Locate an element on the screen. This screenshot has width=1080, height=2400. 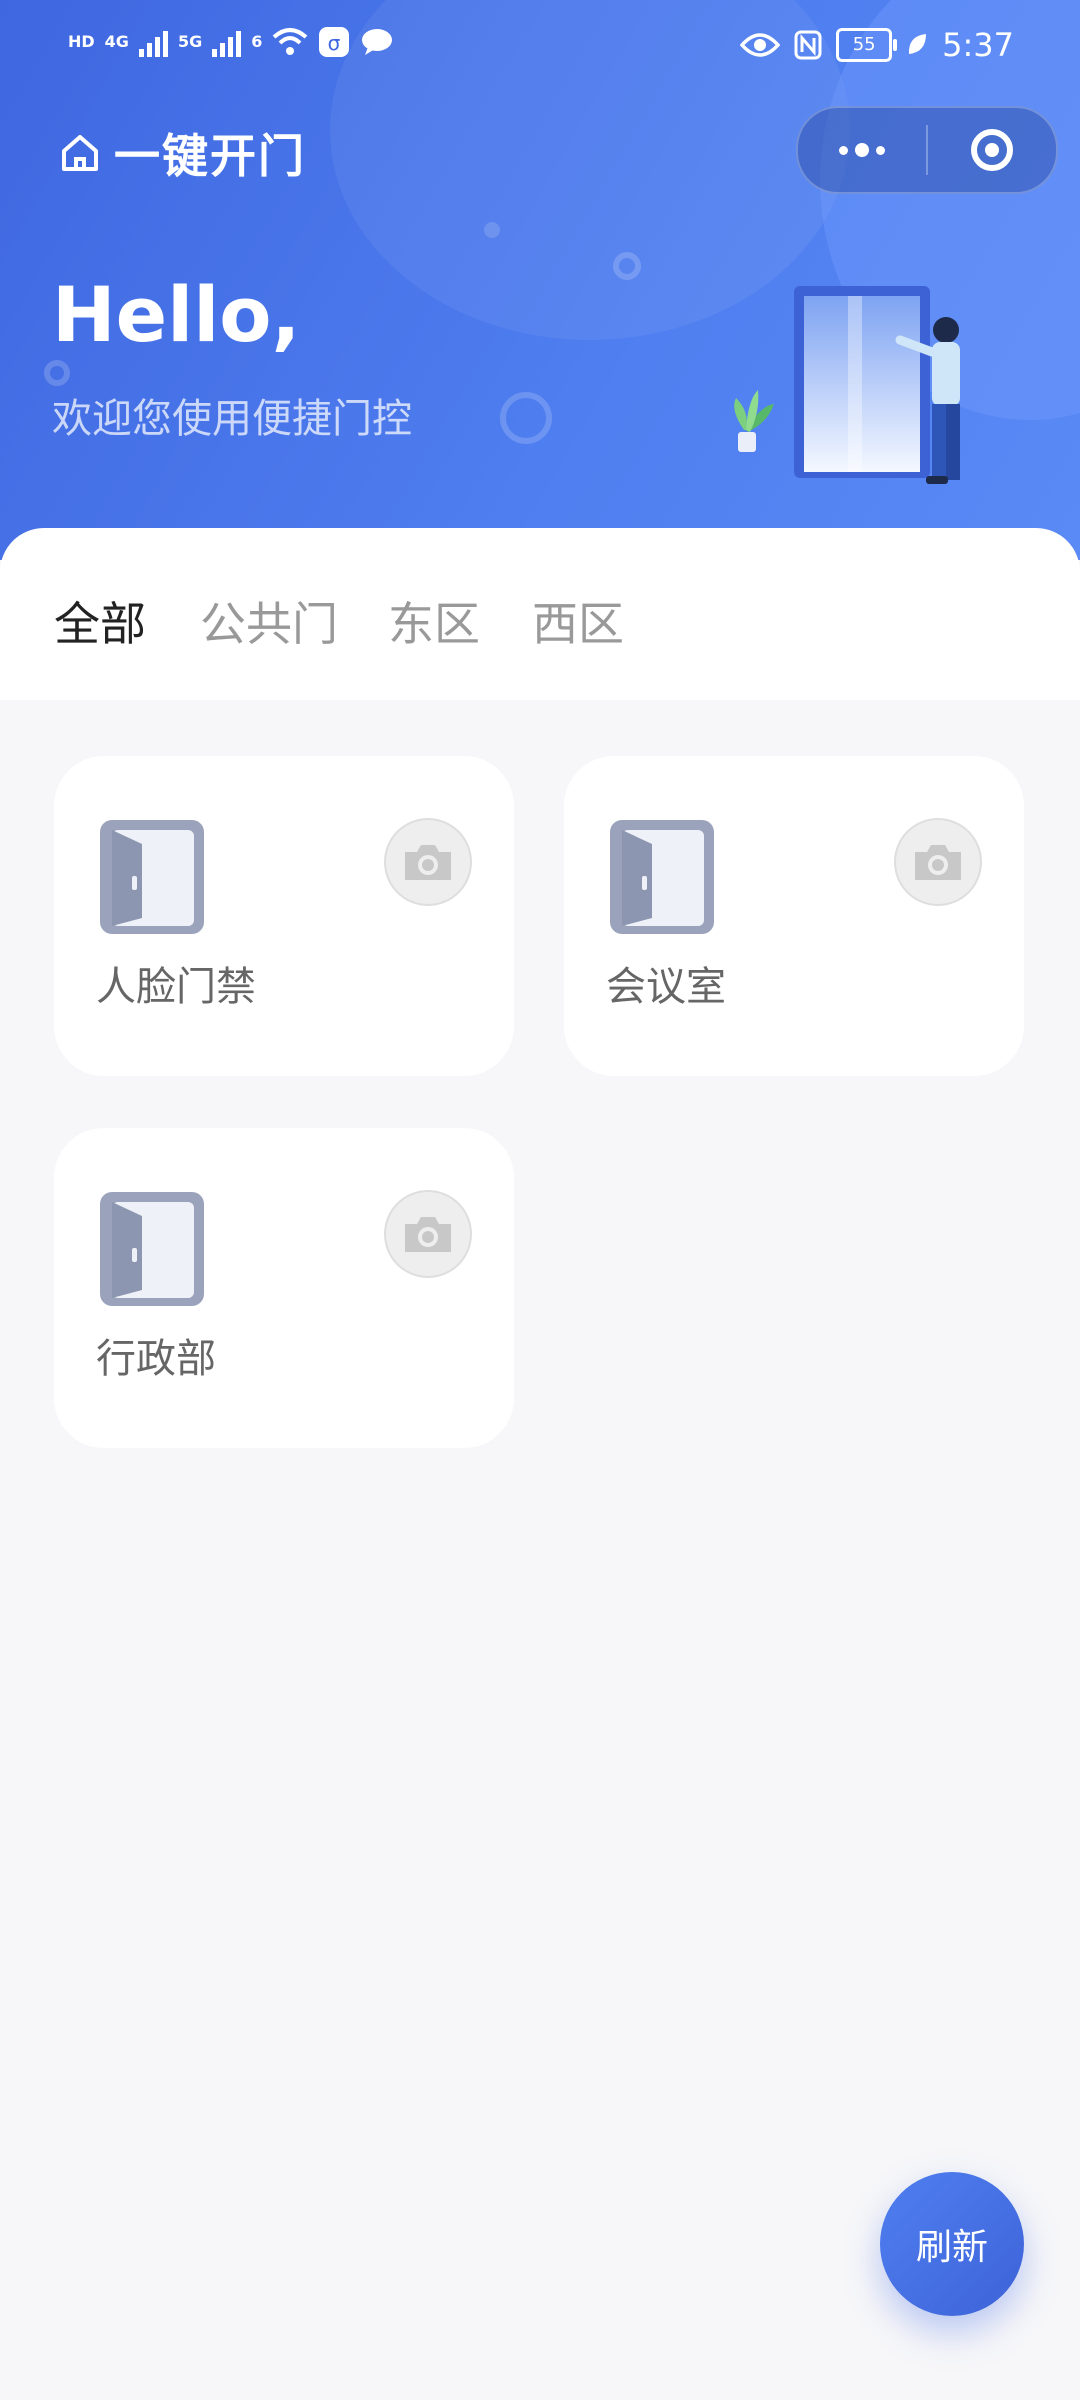
target-icon is located at coordinates (992, 150).